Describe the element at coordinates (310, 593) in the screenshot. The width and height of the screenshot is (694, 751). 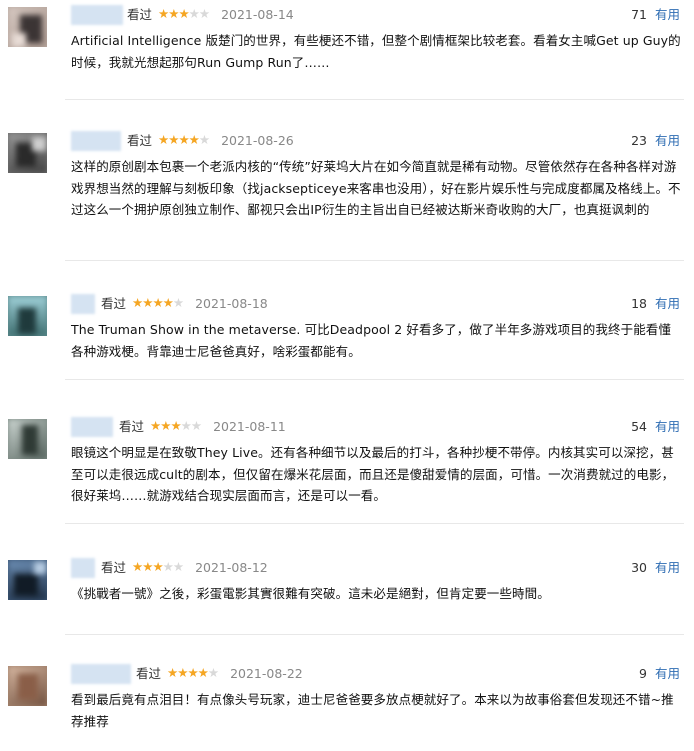
I see `review-text: 《挑戰者一號》之後，彩蛋電影其實很難有突破。這未必是絕對，但肯定要一些時間。` at that location.